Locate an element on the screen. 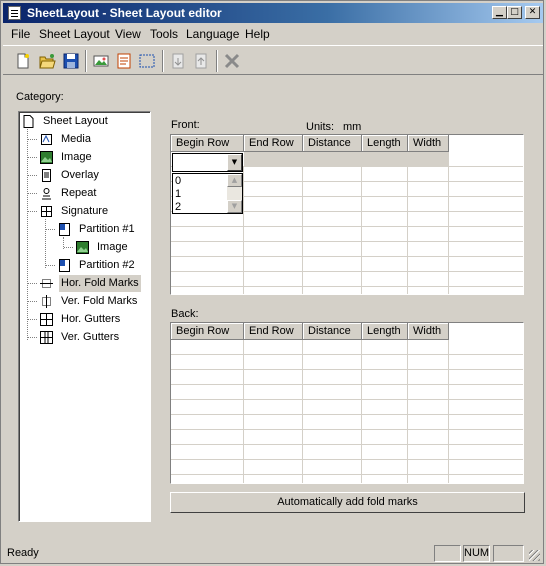 The height and width of the screenshot is (566, 546). save-icon is located at coordinates (71, 61).